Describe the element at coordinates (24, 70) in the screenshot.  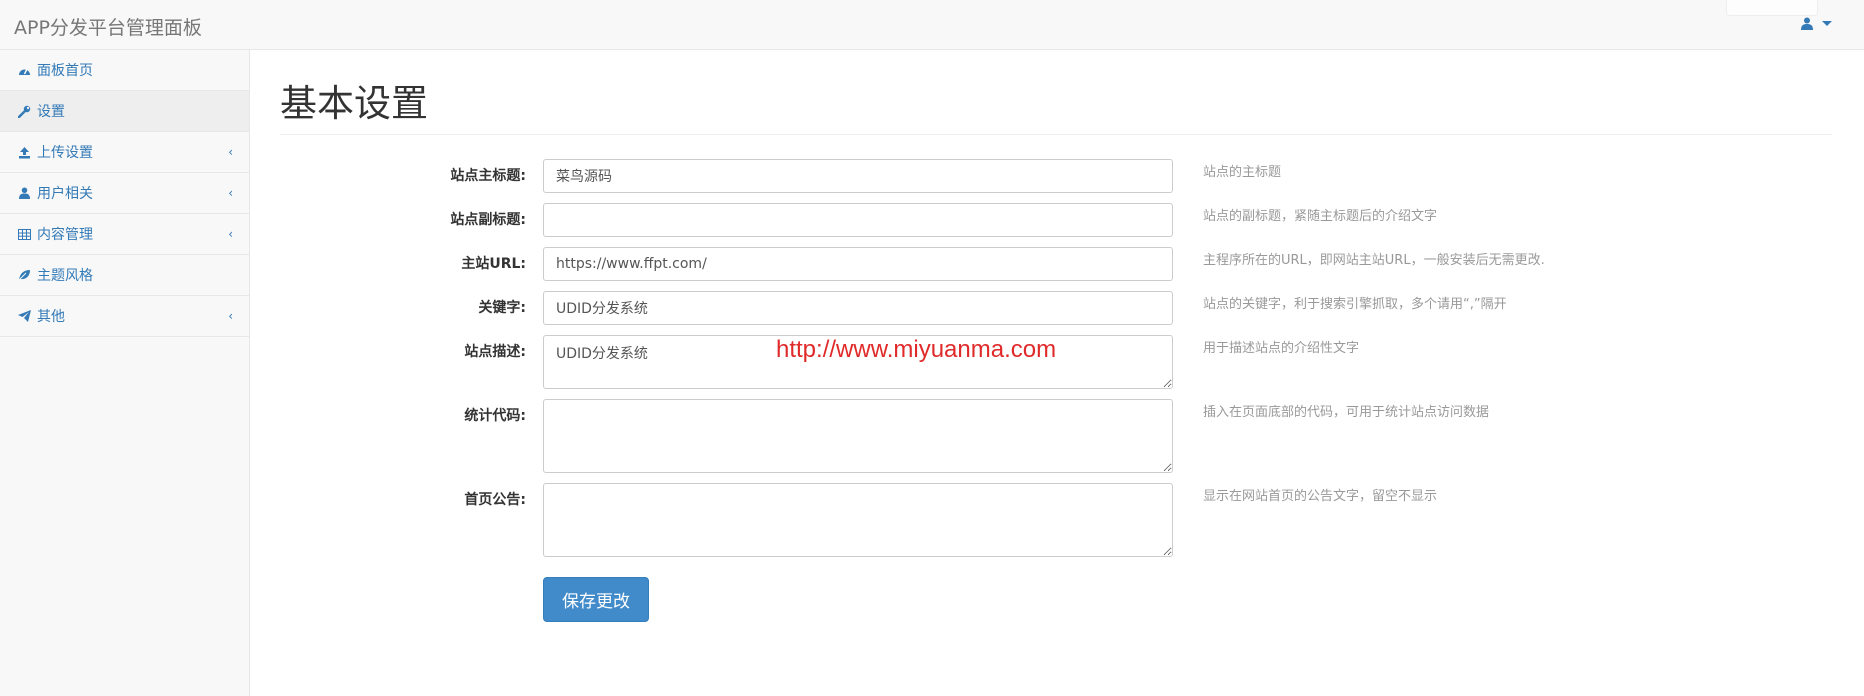
I see `dashboard-icon` at that location.